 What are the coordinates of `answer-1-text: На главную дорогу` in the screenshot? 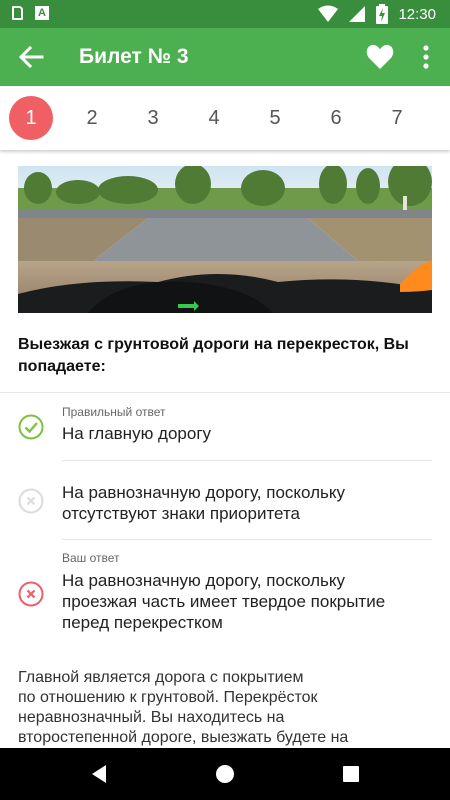 It's located at (247, 433).